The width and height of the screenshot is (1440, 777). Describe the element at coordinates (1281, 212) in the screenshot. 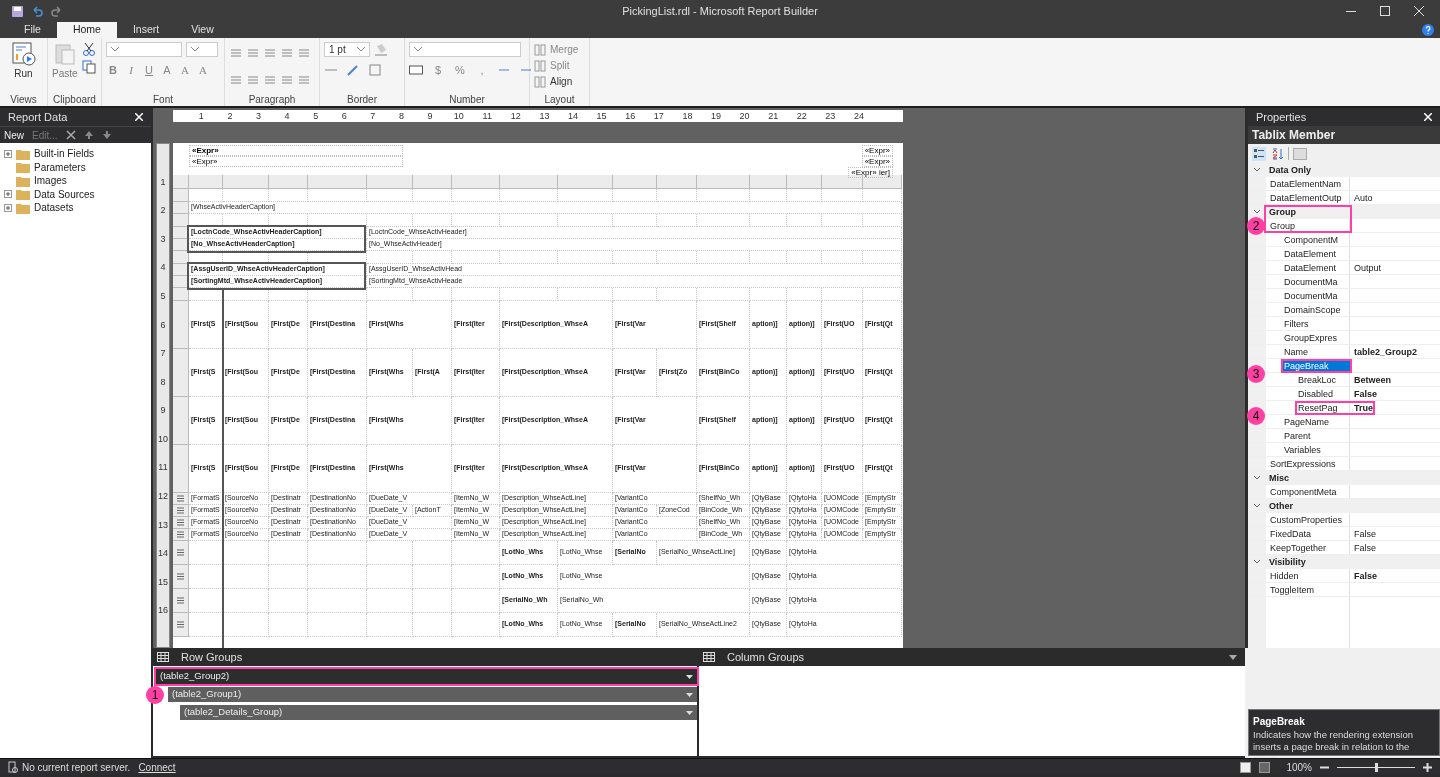

I see `category-header: Group` at that location.